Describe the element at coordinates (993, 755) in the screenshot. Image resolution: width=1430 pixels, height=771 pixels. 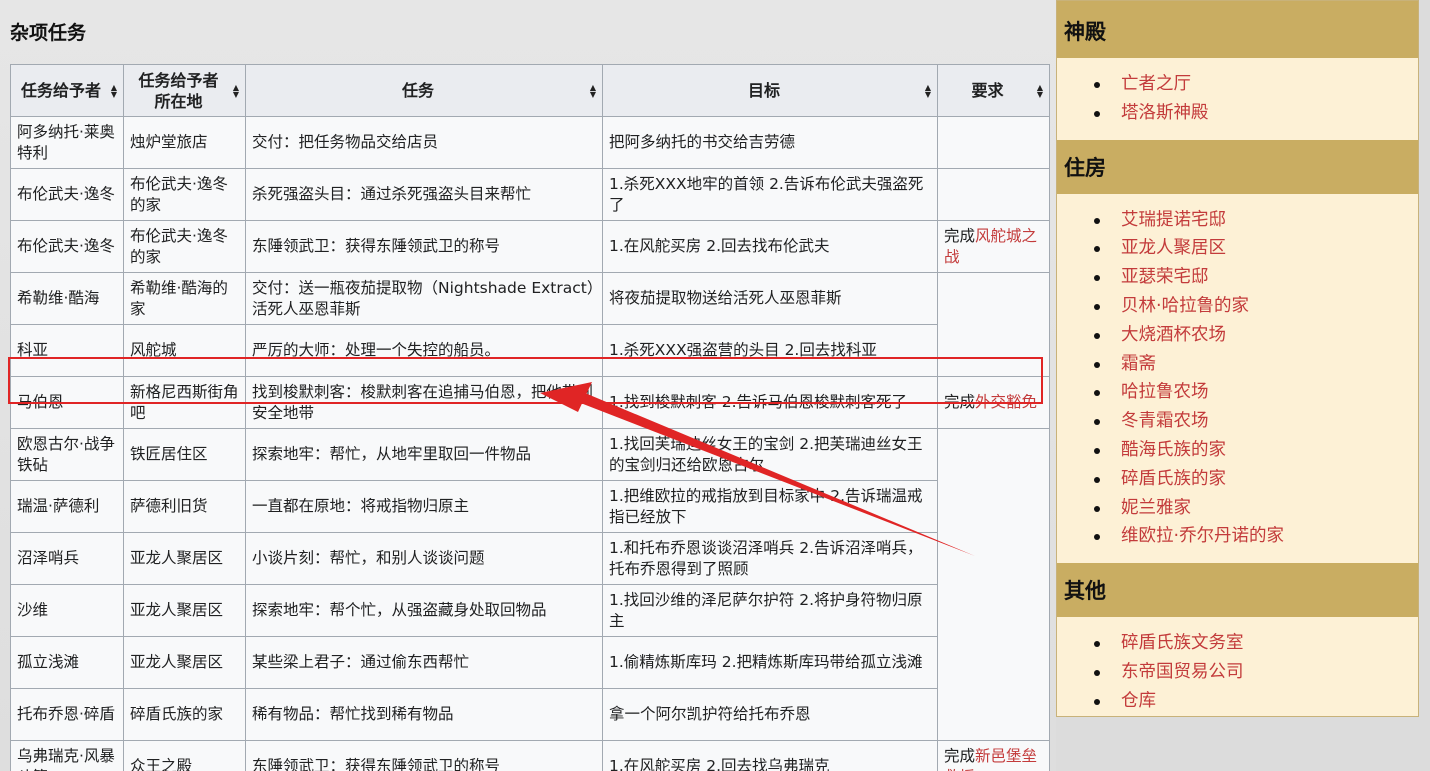
I see `requirement-cell: 完成新邑堡垒救援` at that location.